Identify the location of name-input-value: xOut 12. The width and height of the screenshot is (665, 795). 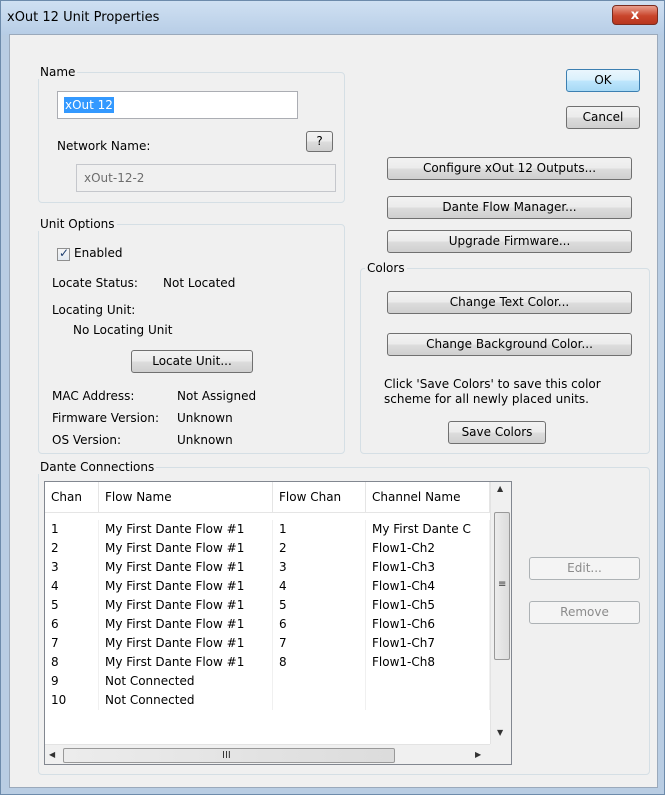
(89, 105).